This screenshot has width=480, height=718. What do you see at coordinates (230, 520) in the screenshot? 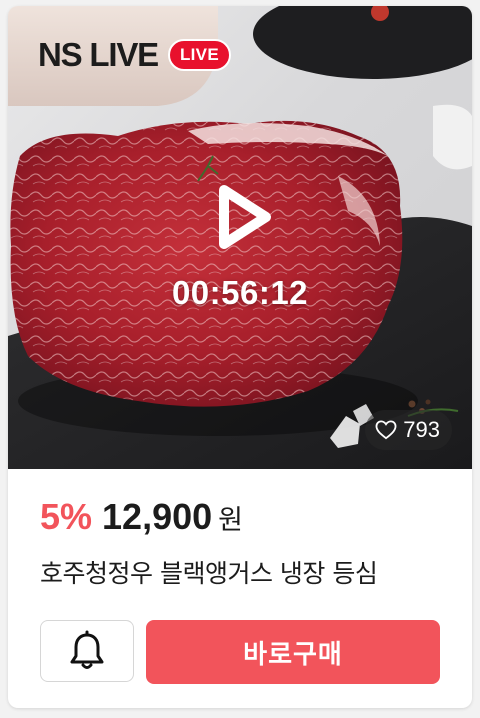
I see `price-currency: 원` at bounding box center [230, 520].